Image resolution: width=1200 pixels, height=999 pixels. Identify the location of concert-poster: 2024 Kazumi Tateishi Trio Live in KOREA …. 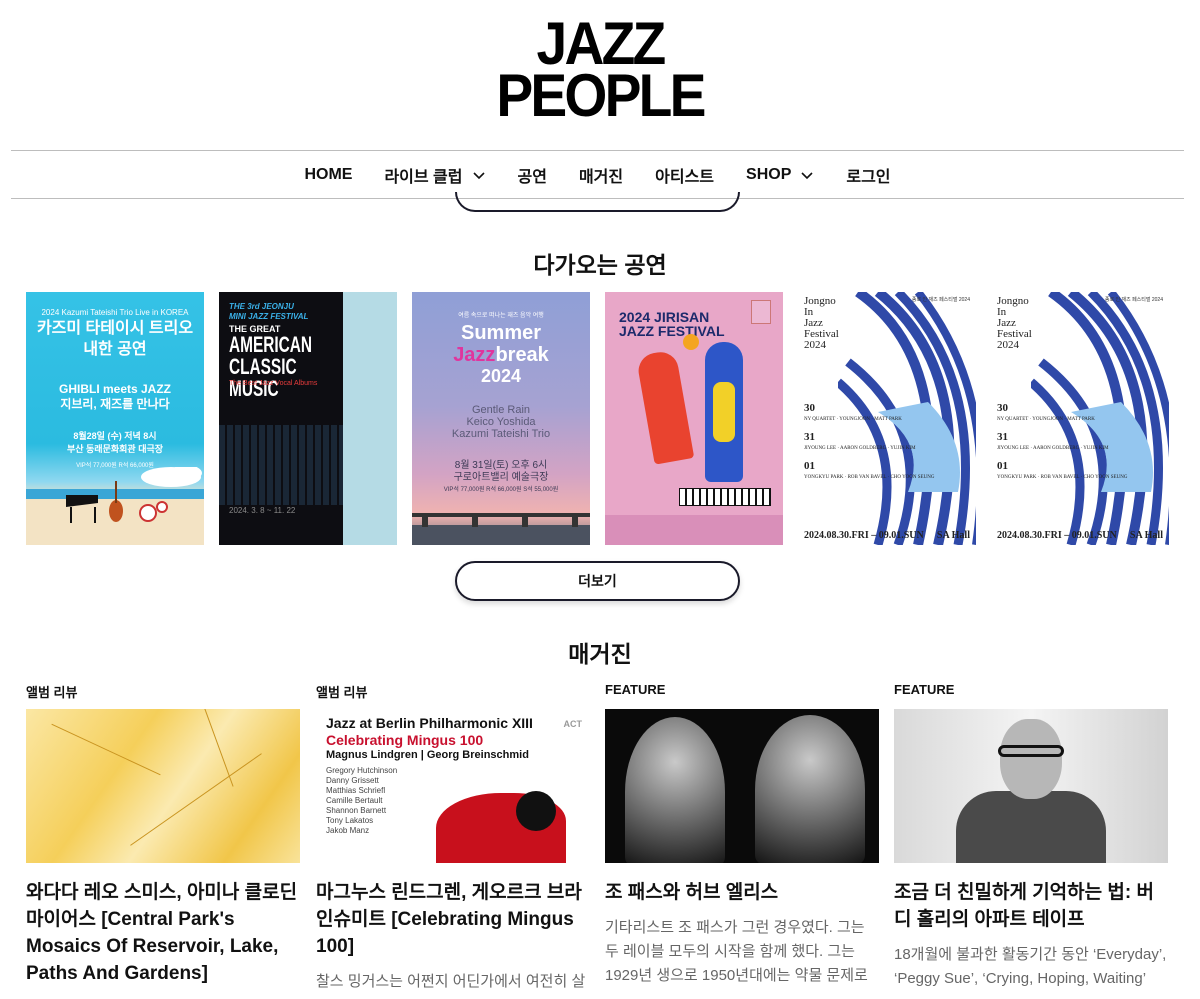
(115, 418).